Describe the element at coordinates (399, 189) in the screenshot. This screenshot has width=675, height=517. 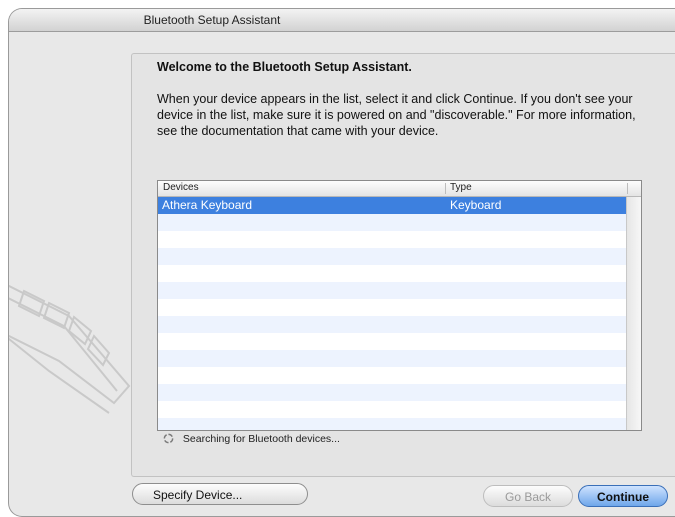
I see `table-header: Devices Type` at that location.